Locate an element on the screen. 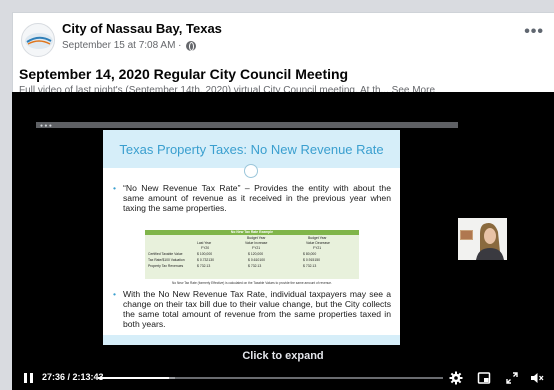 Image resolution: width=554 pixels, height=390 pixels. table-cell-c: $ 732.13 is located at coordinates (310, 266).